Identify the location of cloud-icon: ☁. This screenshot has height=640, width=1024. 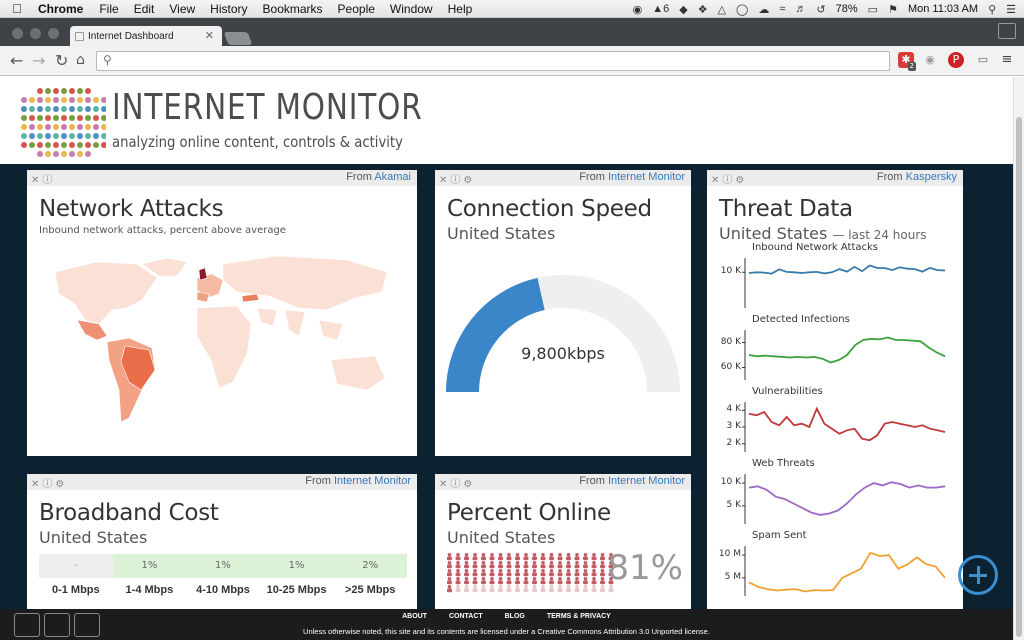
(763, 9).